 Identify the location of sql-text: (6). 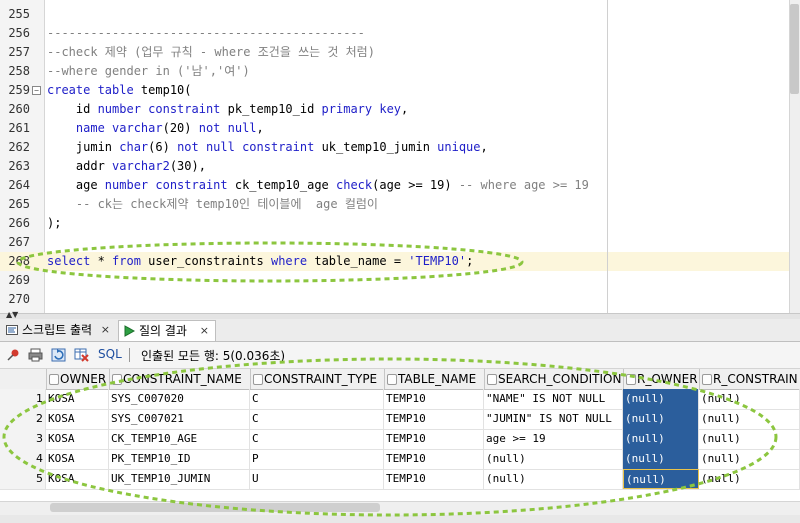
(163, 147).